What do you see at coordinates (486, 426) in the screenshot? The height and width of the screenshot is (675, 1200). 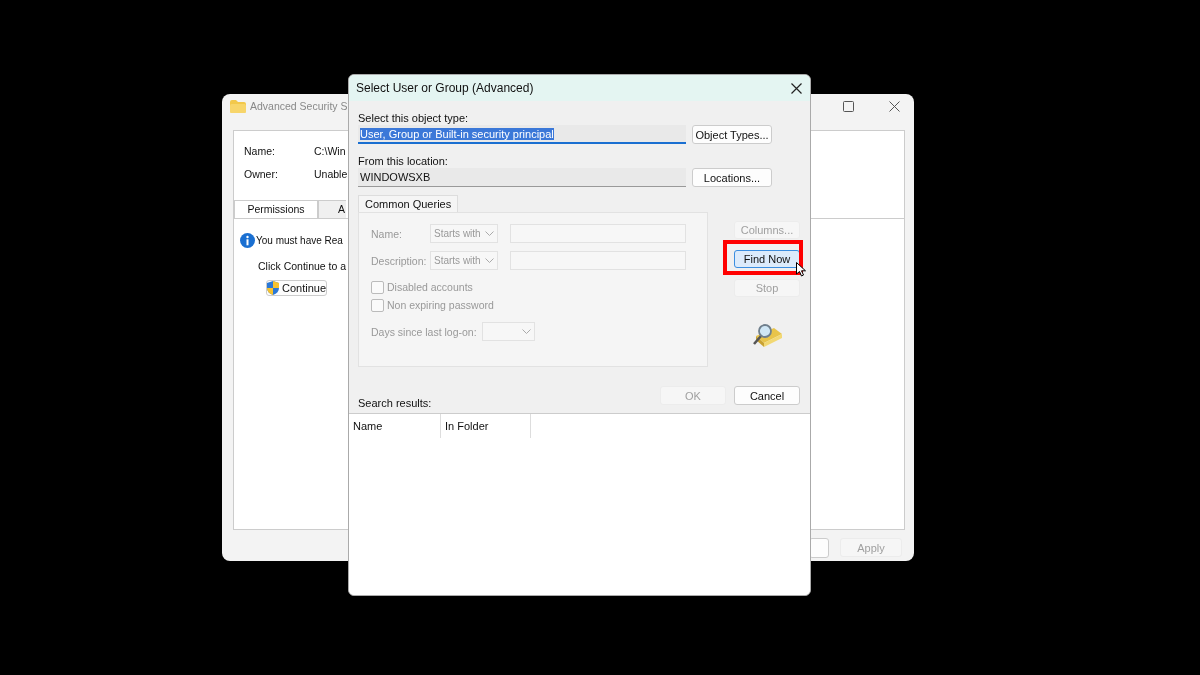 I see `column-header: In Folder` at bounding box center [486, 426].